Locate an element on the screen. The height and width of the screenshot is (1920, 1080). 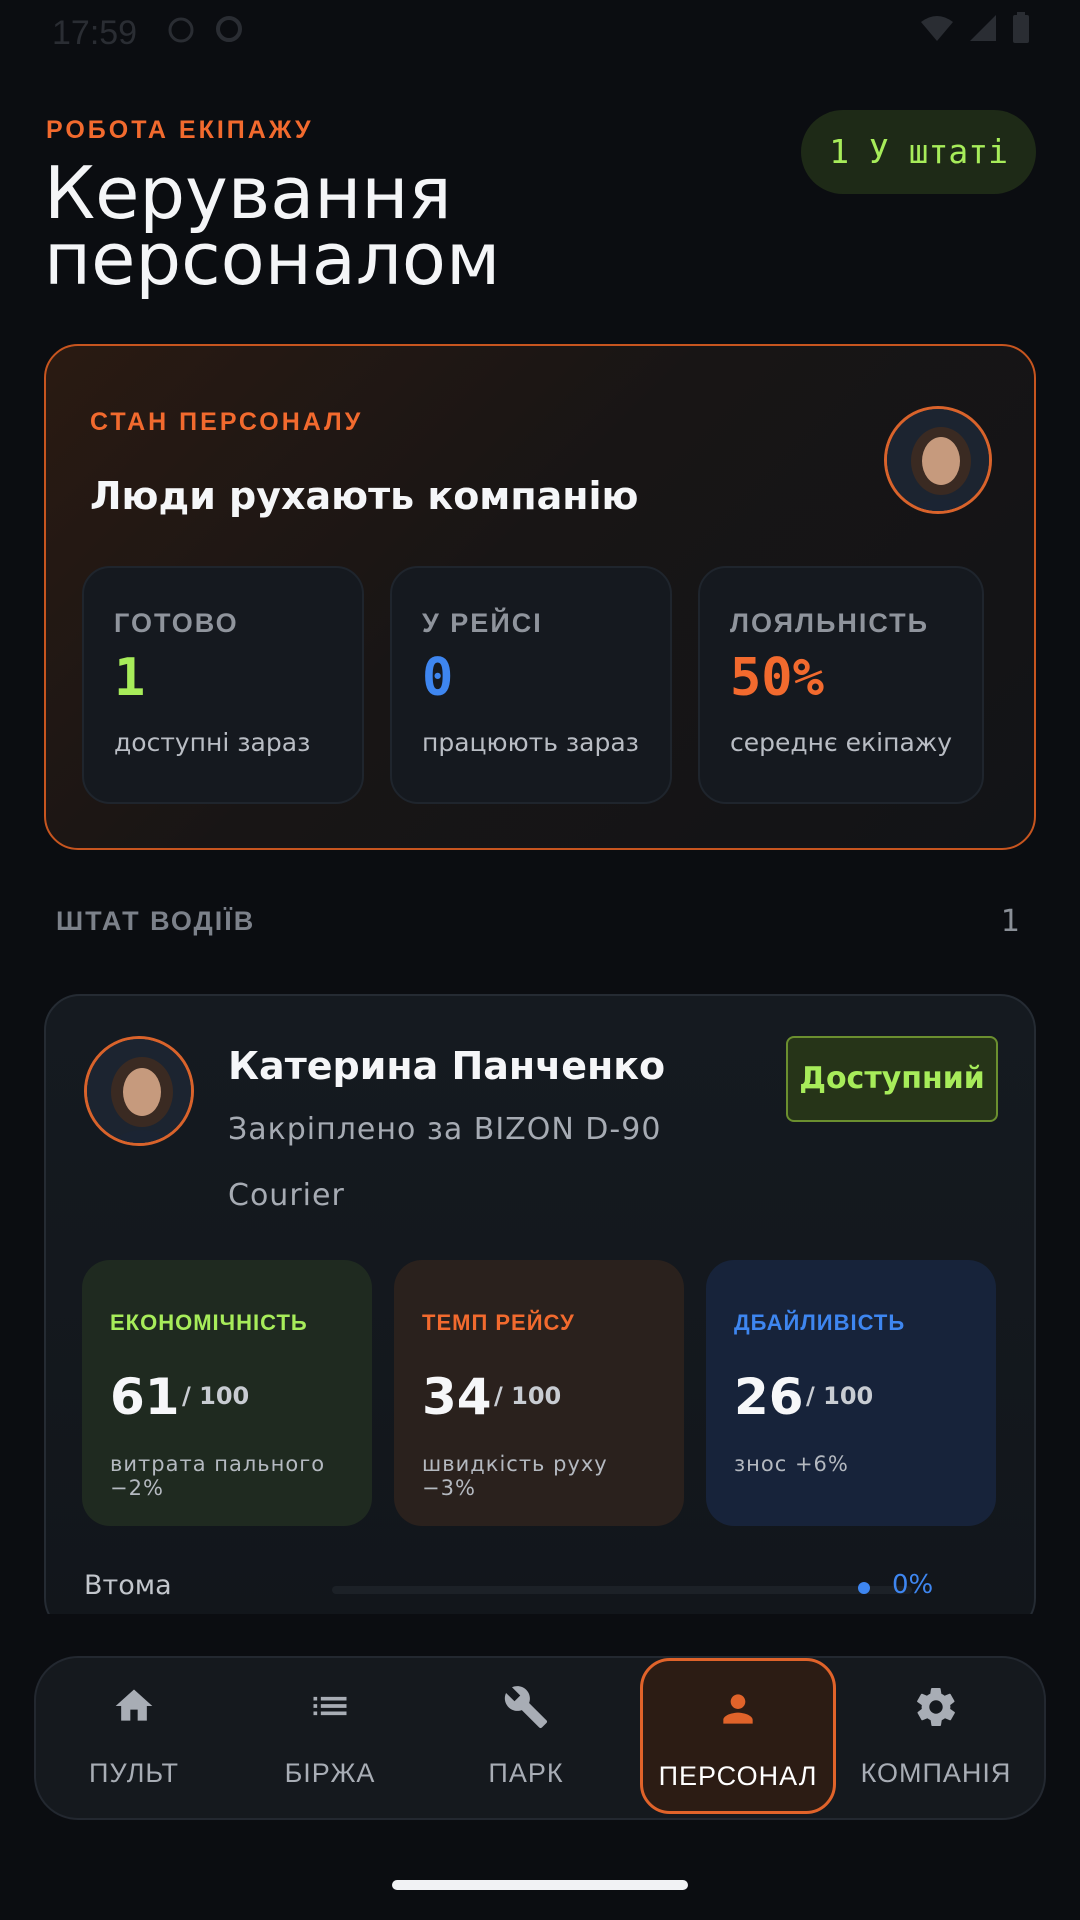
stat-label: ГОТОВО is located at coordinates (176, 623).